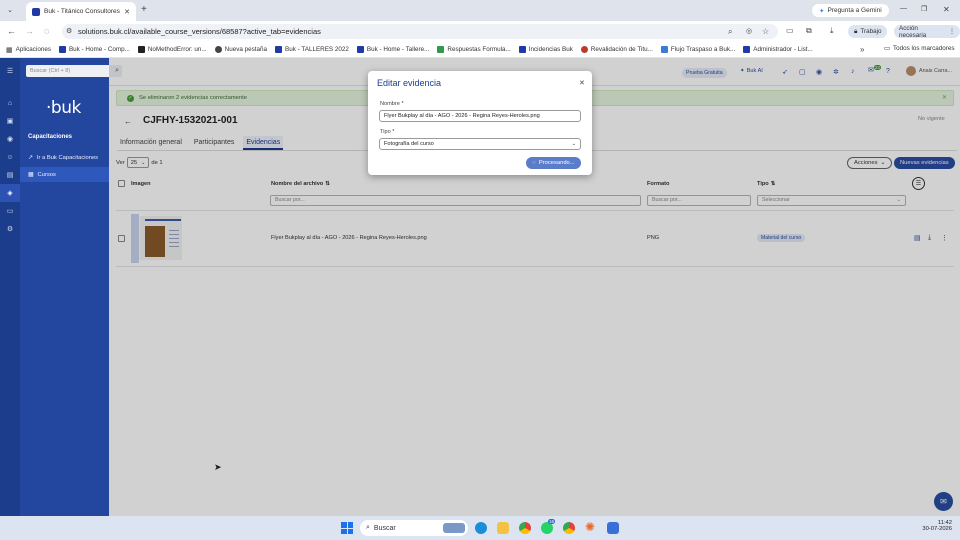 This screenshot has width=960, height=540. Describe the element at coordinates (441, 49) in the screenshot. I see `forms-icon` at that location.